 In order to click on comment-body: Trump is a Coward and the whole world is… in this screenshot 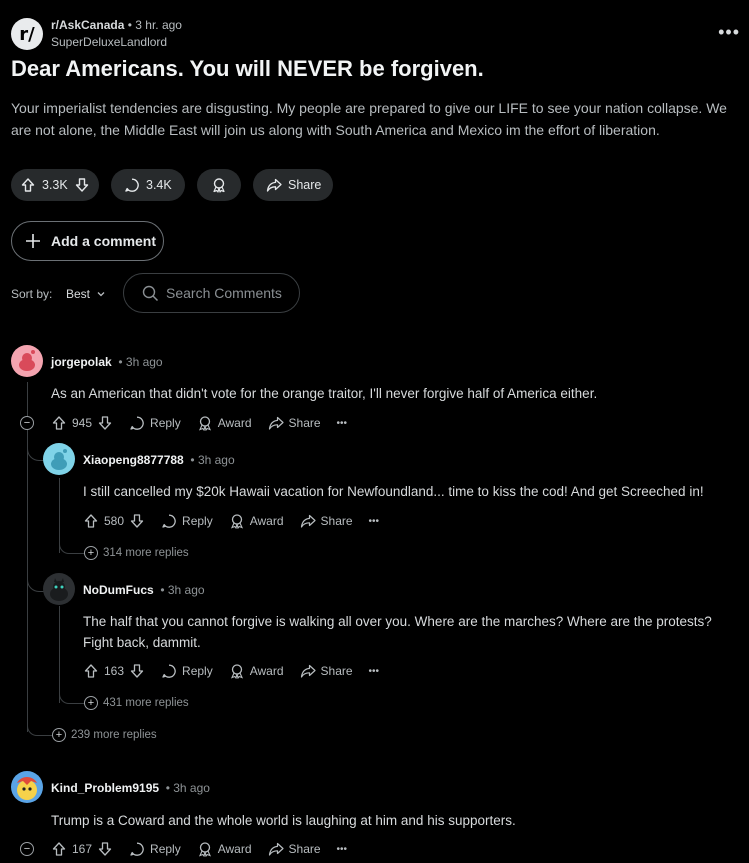, I will do `click(283, 820)`.